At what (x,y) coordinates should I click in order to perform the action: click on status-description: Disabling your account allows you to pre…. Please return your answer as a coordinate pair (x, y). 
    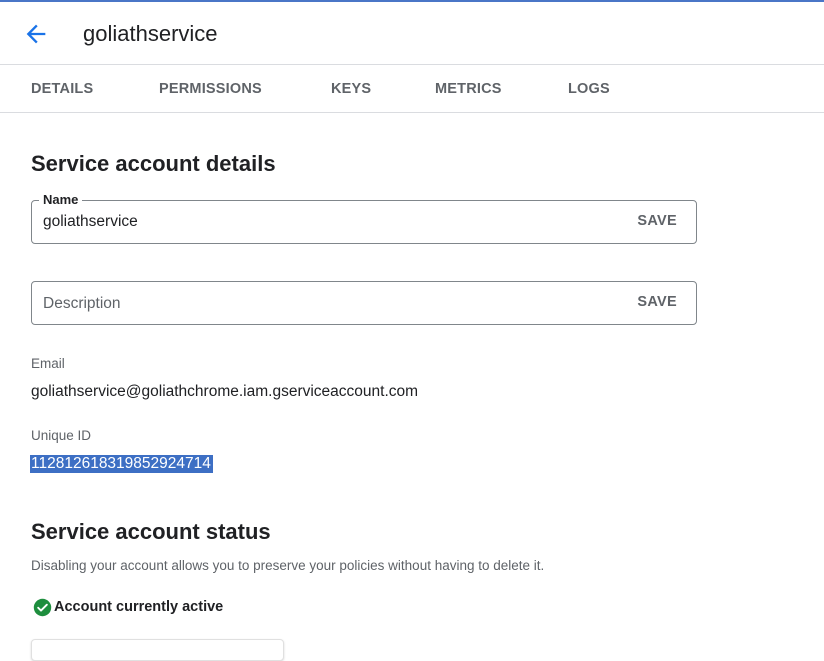
    Looking at the image, I should click on (288, 565).